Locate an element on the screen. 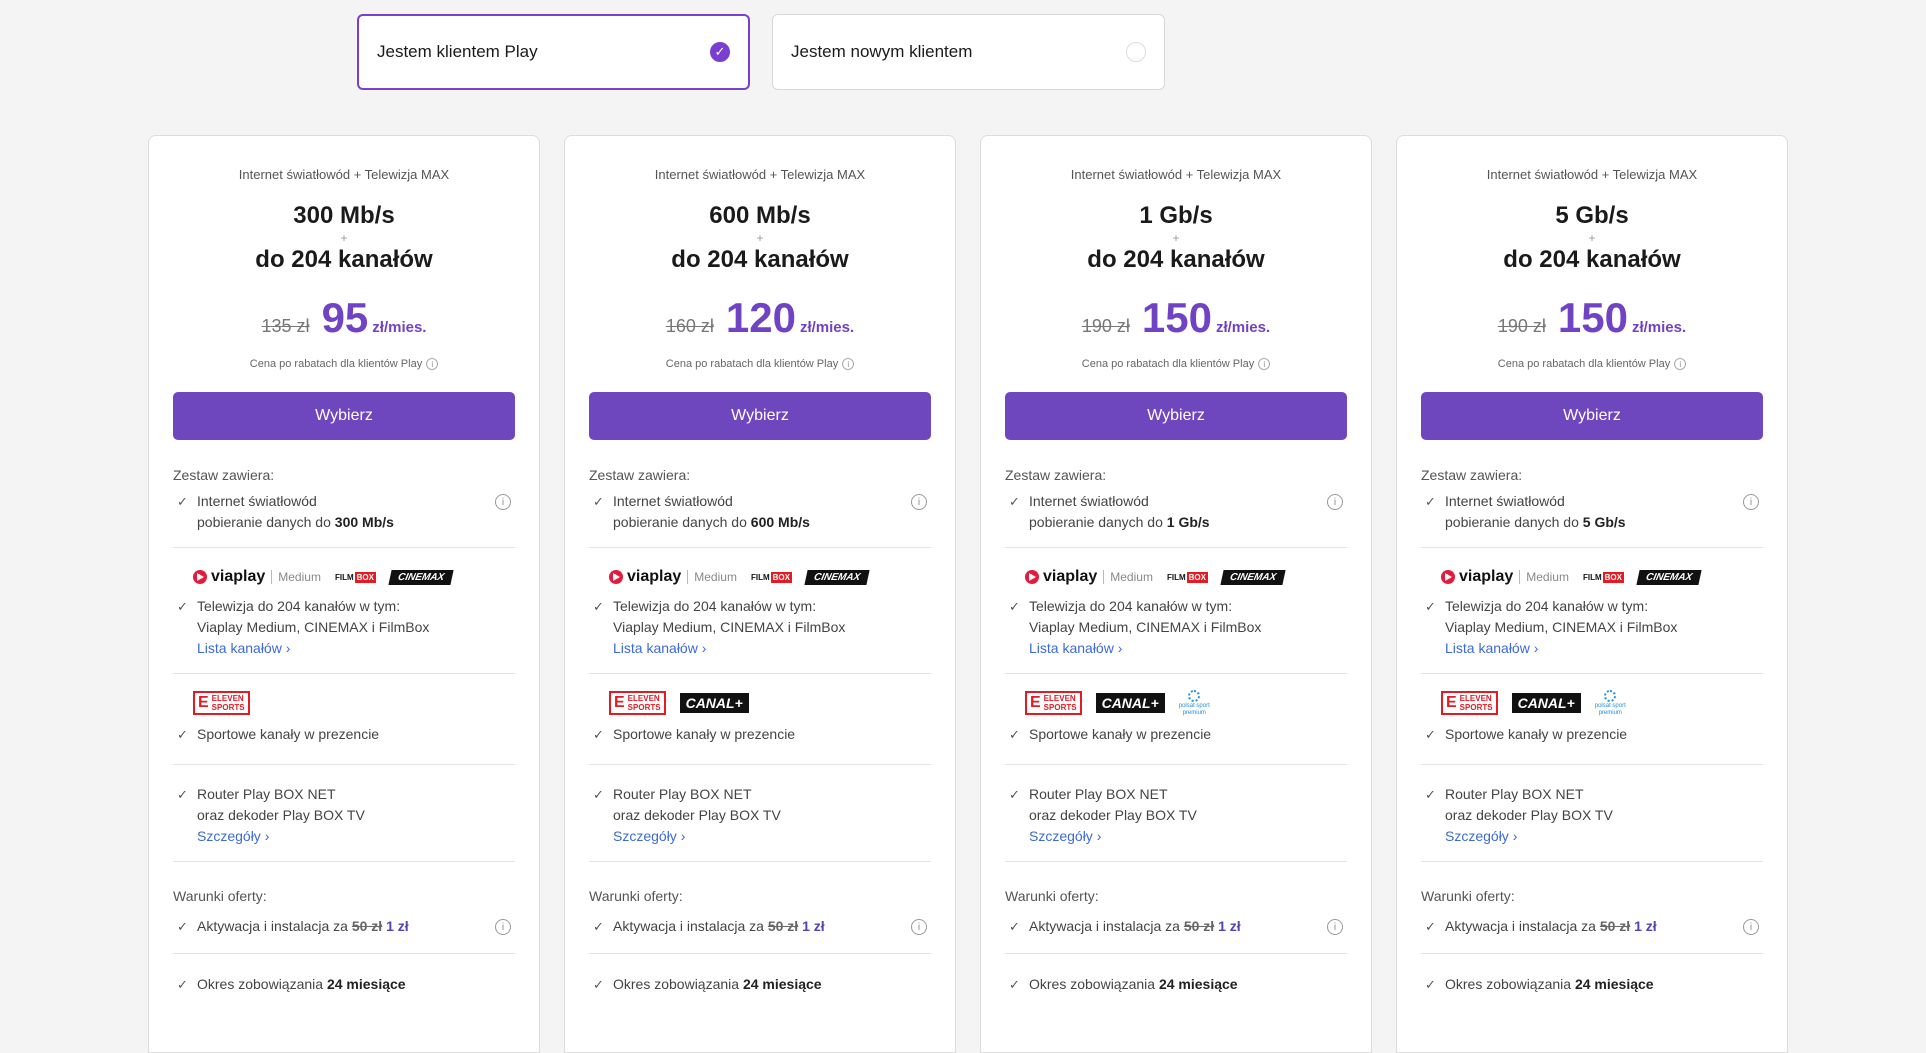 Image resolution: width=1926 pixels, height=1053 pixels. viaplay-mark-icon is located at coordinates (1032, 577).